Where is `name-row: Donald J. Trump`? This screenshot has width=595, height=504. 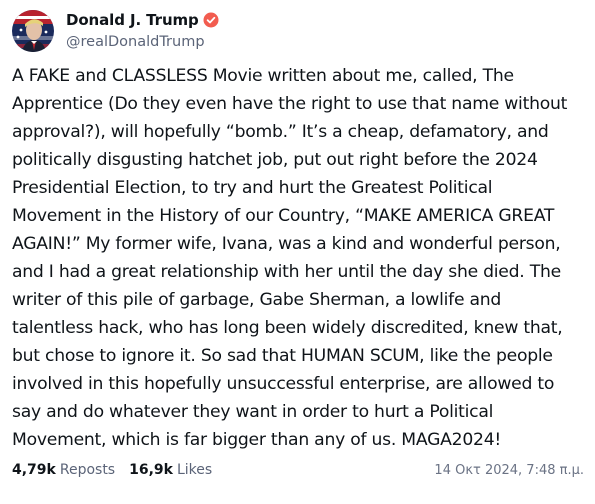
name-row: Donald J. Trump is located at coordinates (142, 20).